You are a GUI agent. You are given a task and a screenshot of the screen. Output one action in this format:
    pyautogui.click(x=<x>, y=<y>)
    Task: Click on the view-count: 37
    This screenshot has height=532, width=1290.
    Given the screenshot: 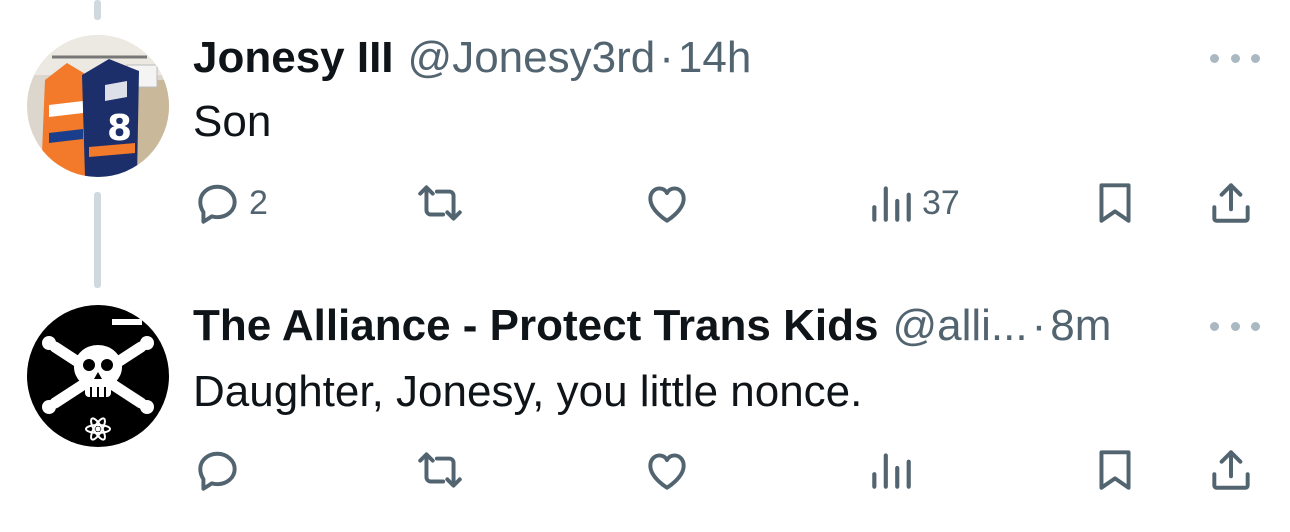 What is the action you would take?
    pyautogui.click(x=941, y=202)
    